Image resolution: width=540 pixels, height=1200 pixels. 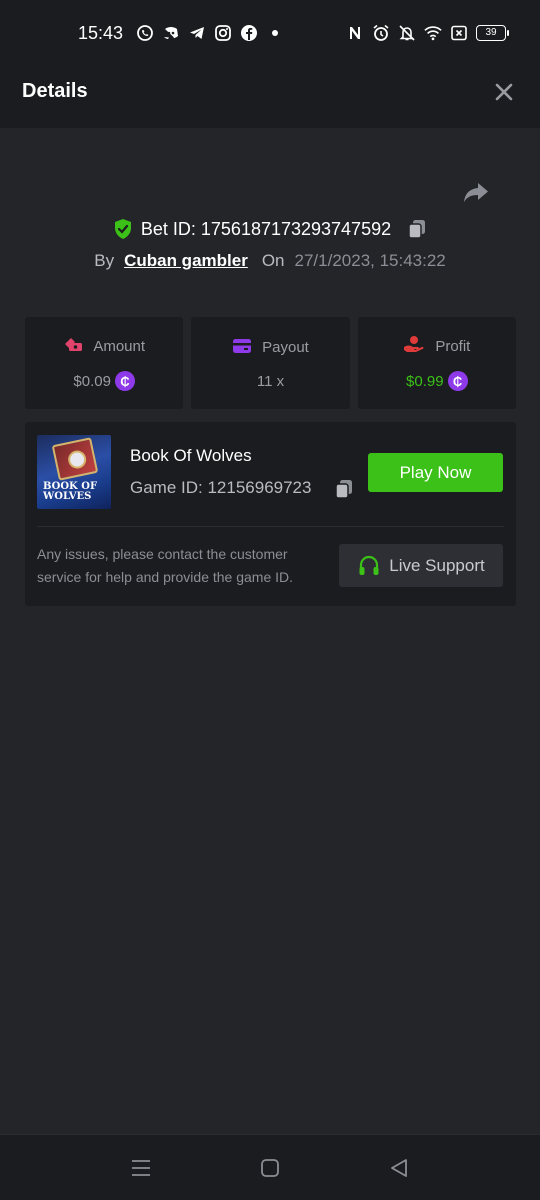 I want to click on details-header: Details, so click(x=270, y=92).